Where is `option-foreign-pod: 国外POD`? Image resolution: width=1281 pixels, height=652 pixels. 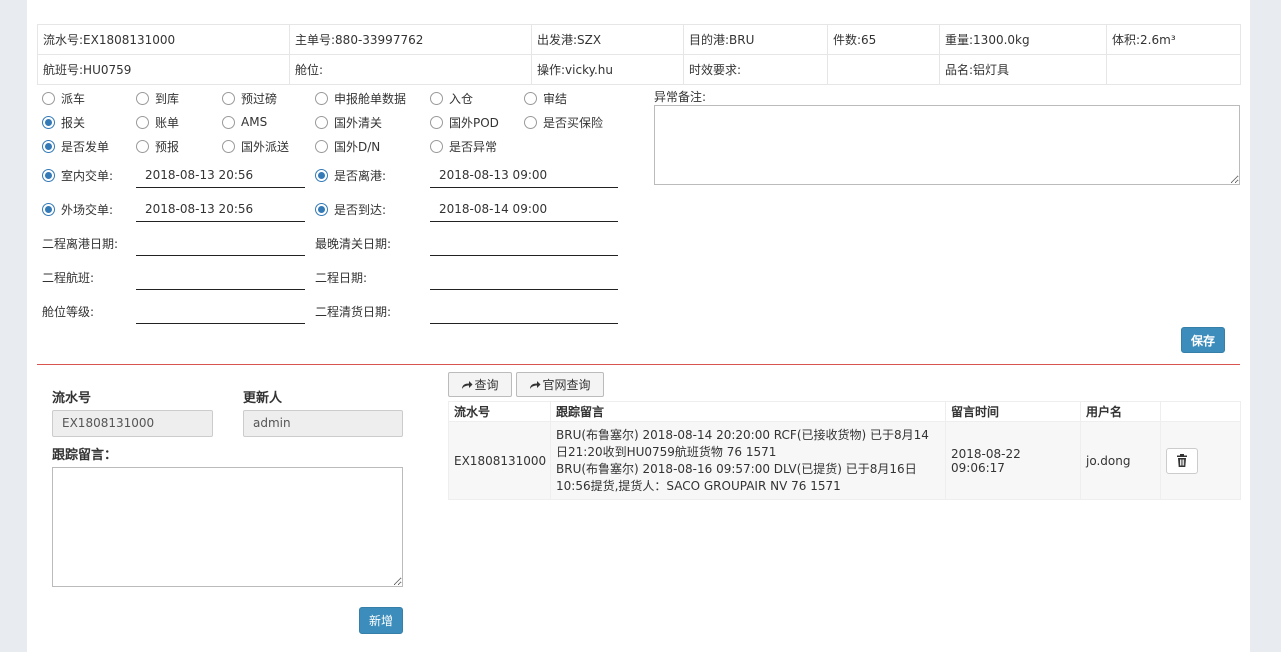 option-foreign-pod: 国外POD is located at coordinates (464, 122).